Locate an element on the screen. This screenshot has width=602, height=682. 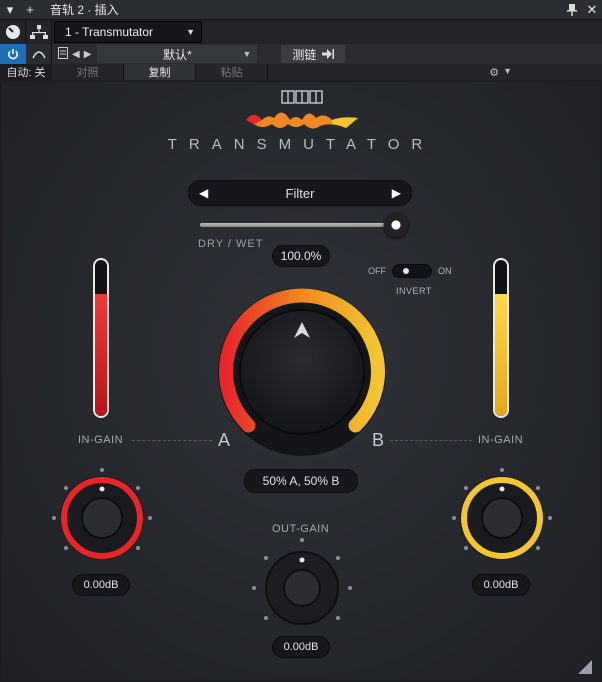
mode-selector: ◀ Filter ▶ is located at coordinates (300, 193).